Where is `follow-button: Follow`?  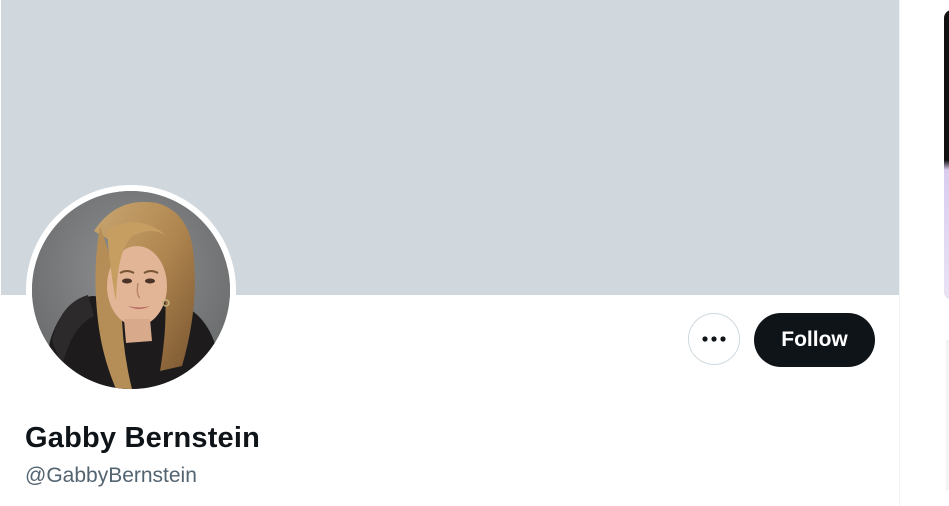
follow-button: Follow is located at coordinates (814, 340).